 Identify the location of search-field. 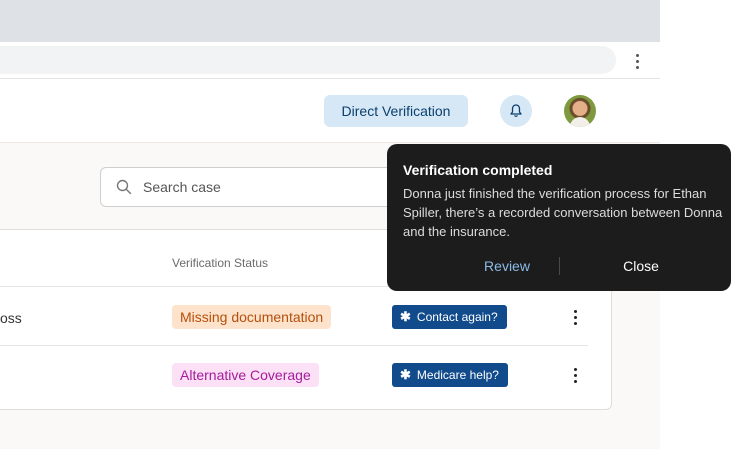
(255, 187).